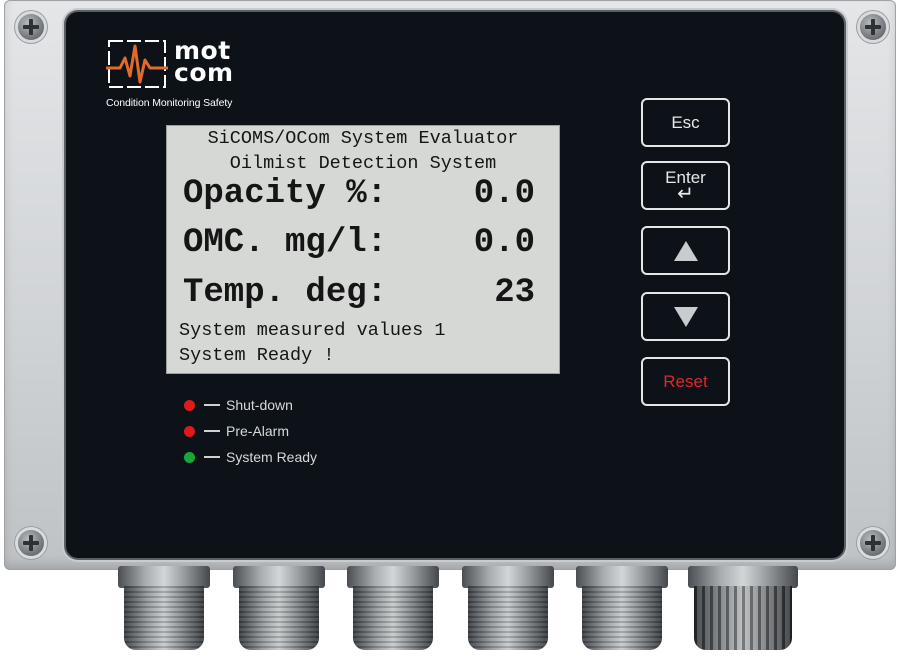 The image size is (900, 664). Describe the element at coordinates (258, 431) in the screenshot. I see `pre-alarm-label: Pre-Alarm` at that location.